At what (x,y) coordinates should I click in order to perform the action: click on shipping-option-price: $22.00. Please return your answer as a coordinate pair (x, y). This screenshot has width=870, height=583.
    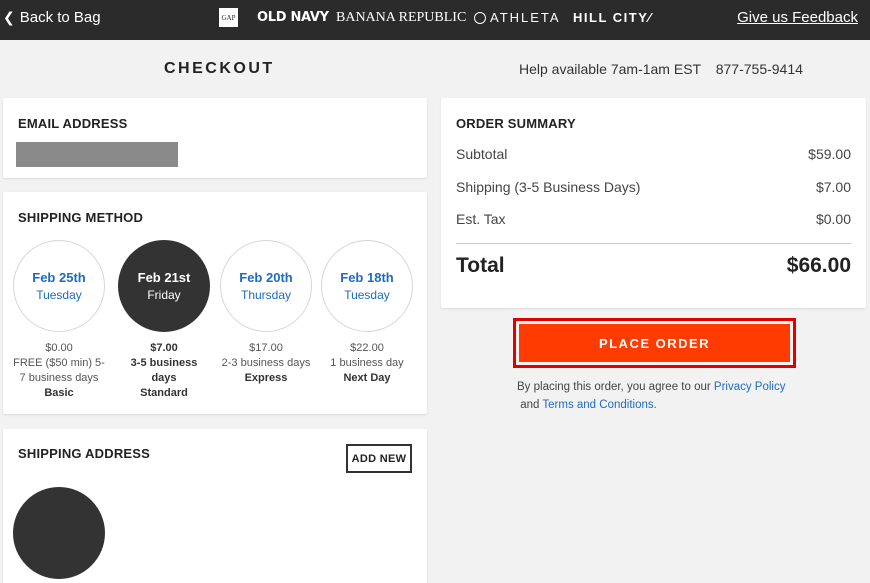
    Looking at the image, I should click on (367, 348).